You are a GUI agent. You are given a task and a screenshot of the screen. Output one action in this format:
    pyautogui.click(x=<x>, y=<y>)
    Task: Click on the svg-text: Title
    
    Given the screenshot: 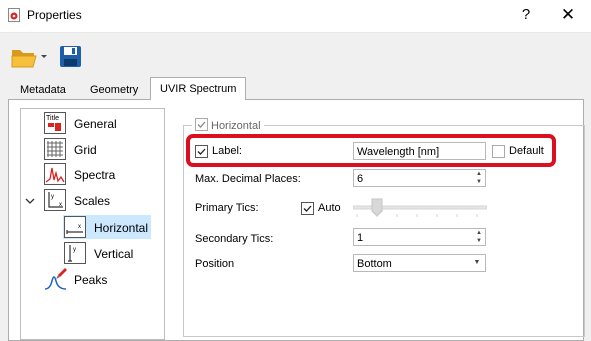 What is the action you would take?
    pyautogui.click(x=52, y=118)
    